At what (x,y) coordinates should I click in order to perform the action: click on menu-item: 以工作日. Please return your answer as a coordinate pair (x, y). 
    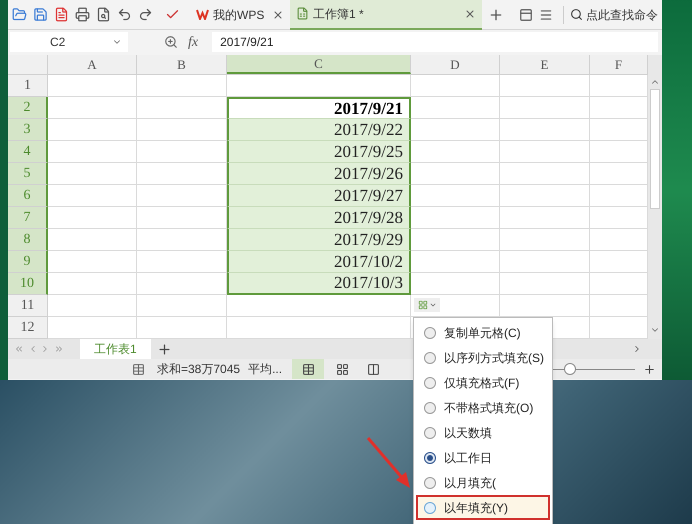
    Looking at the image, I should click on (483, 457).